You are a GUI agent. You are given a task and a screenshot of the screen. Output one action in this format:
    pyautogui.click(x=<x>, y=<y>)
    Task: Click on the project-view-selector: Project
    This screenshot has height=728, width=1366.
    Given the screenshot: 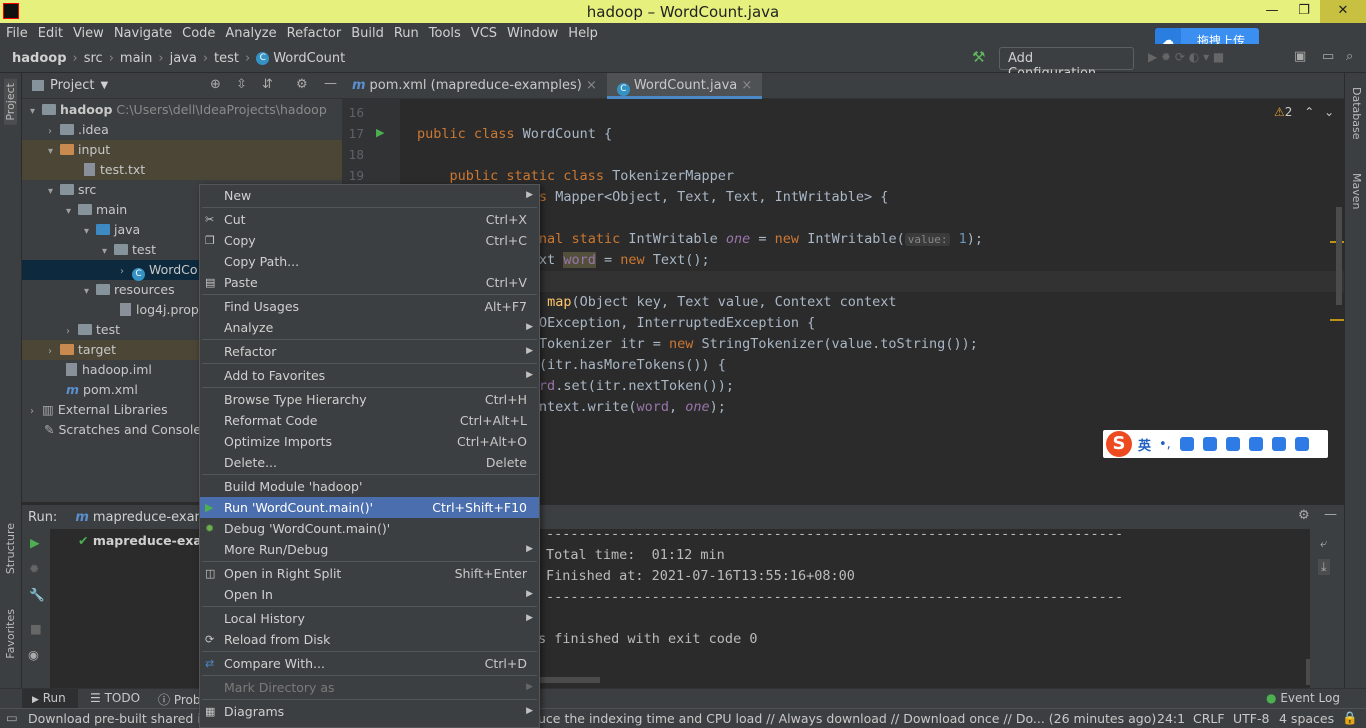 What is the action you would take?
    pyautogui.click(x=72, y=85)
    